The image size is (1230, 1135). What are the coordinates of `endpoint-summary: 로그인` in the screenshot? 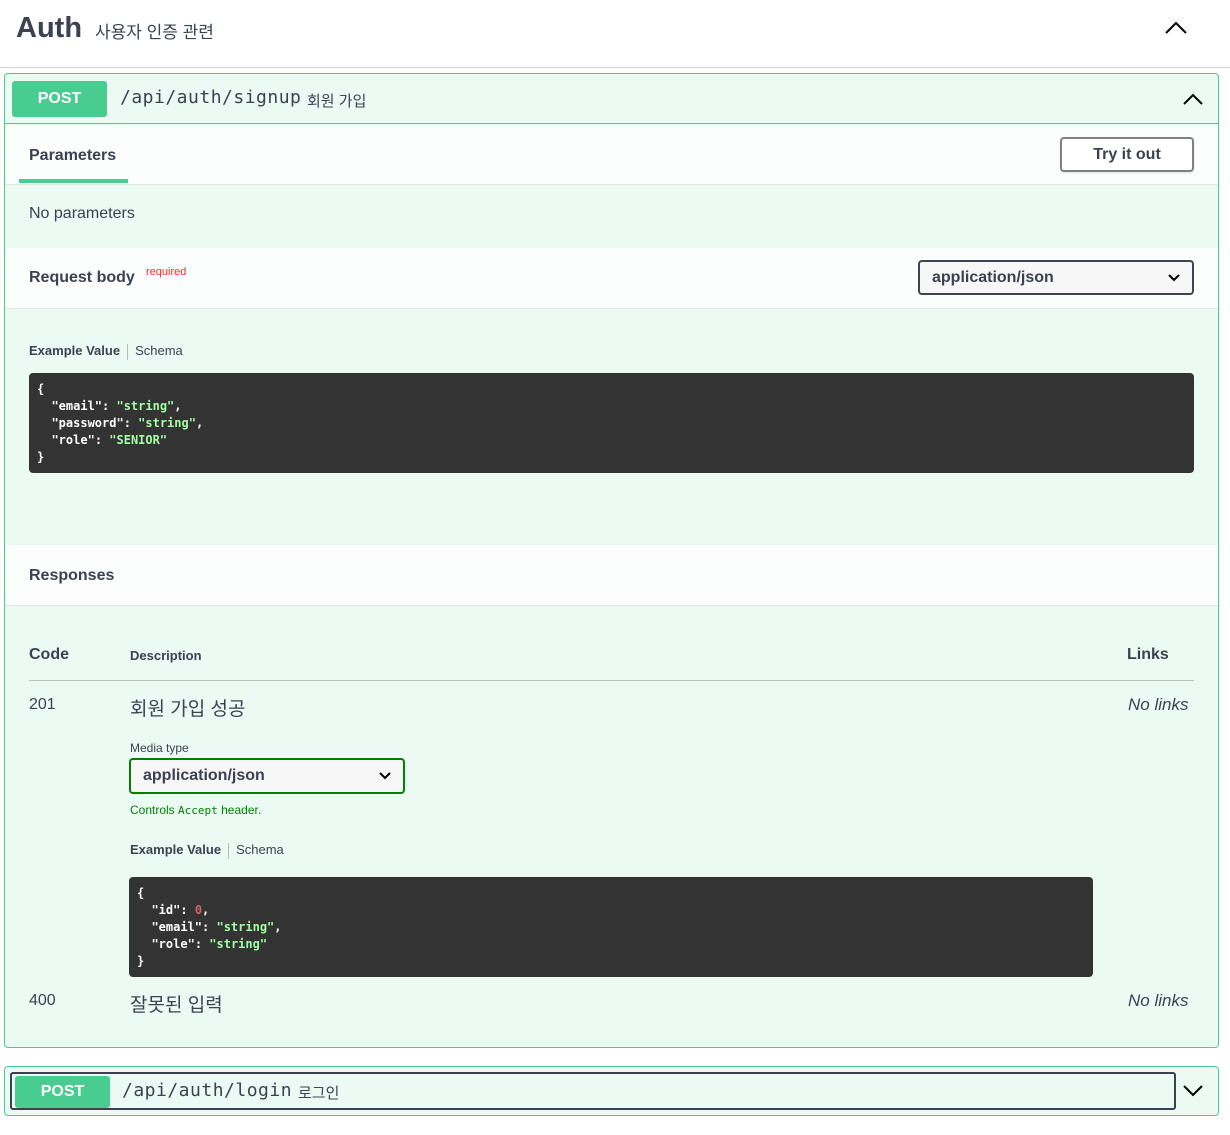 It's located at (319, 1093).